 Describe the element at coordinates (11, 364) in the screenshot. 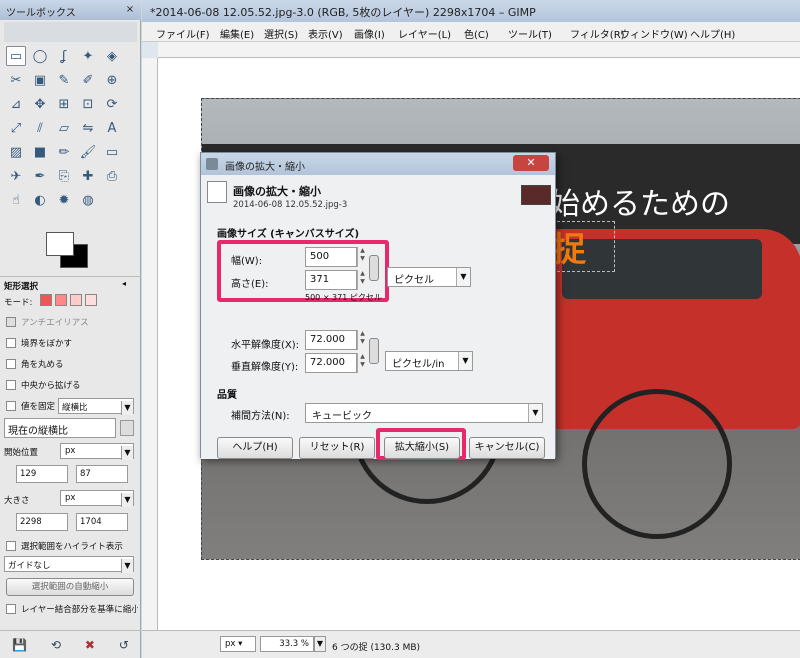

I see `round-corners-checkbox` at that location.